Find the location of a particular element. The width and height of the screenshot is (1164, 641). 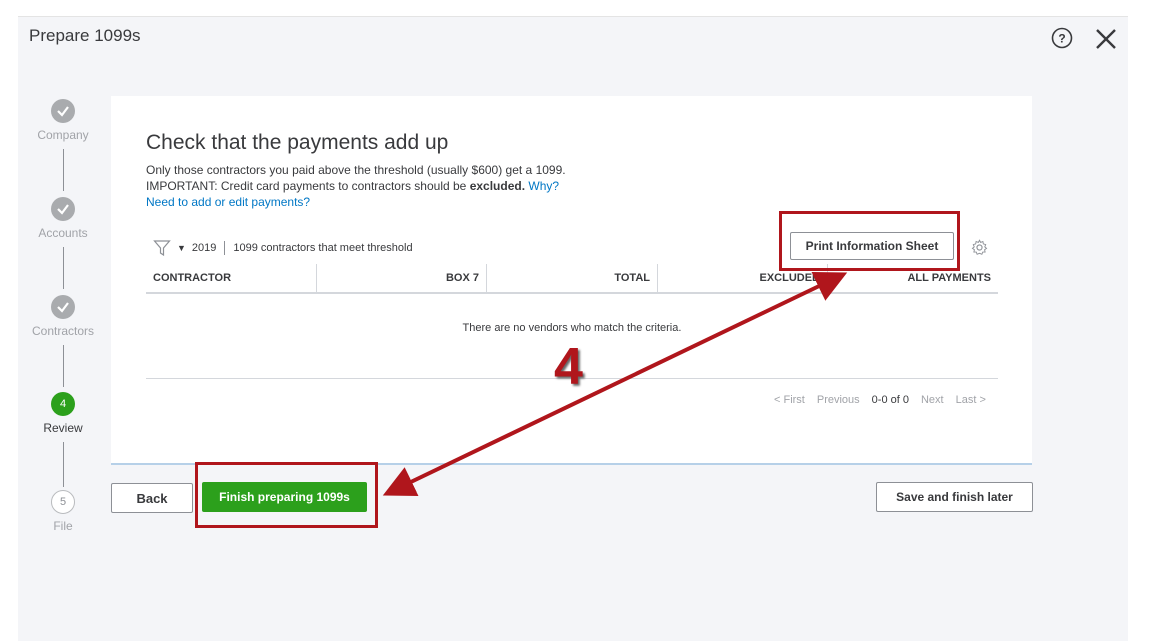

back-button: Back is located at coordinates (152, 498).